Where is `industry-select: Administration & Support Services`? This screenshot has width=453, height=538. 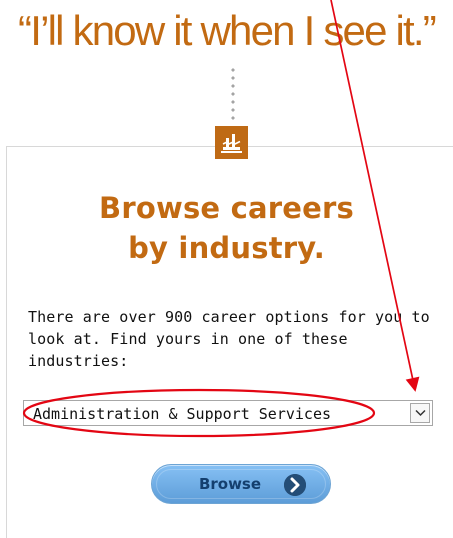 industry-select: Administration & Support Services is located at coordinates (228, 413).